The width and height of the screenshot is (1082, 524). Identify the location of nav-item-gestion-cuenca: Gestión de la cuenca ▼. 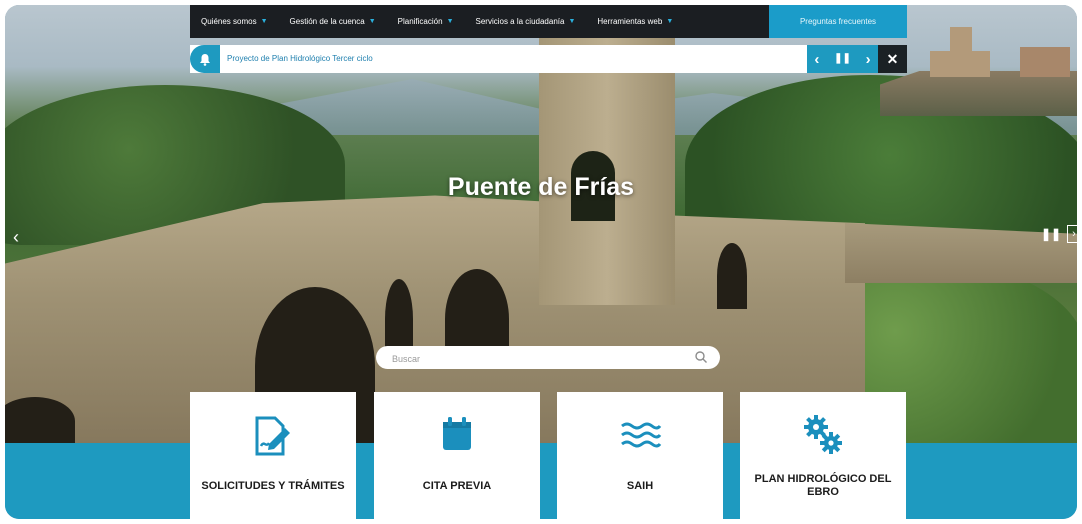
(333, 21).